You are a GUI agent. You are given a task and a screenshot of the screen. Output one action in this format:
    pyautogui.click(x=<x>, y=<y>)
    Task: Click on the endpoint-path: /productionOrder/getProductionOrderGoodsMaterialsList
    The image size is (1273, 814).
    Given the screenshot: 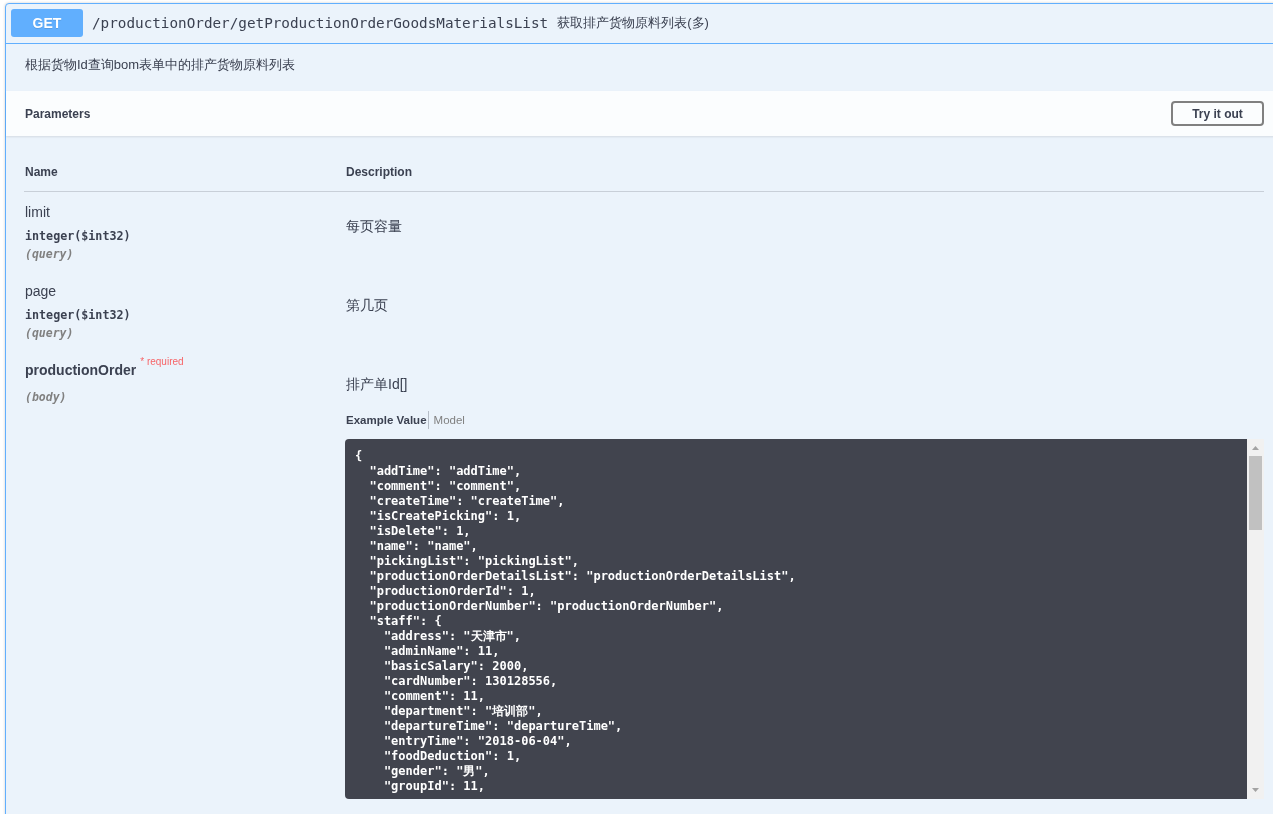 What is the action you would take?
    pyautogui.click(x=320, y=23)
    